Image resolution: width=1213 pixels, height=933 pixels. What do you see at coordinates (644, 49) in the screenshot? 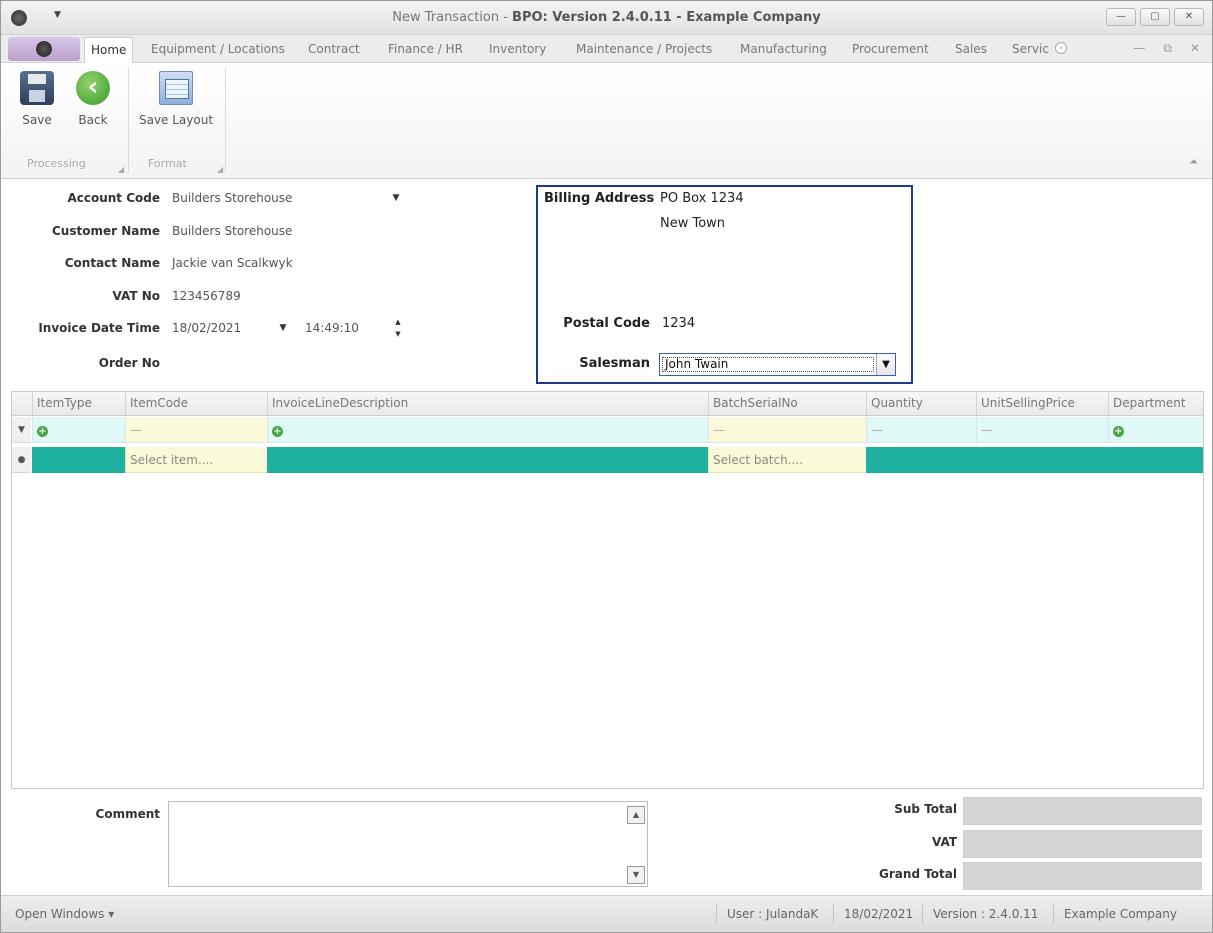
I see `tab-maintenance-projects: Maintenance / Projects` at bounding box center [644, 49].